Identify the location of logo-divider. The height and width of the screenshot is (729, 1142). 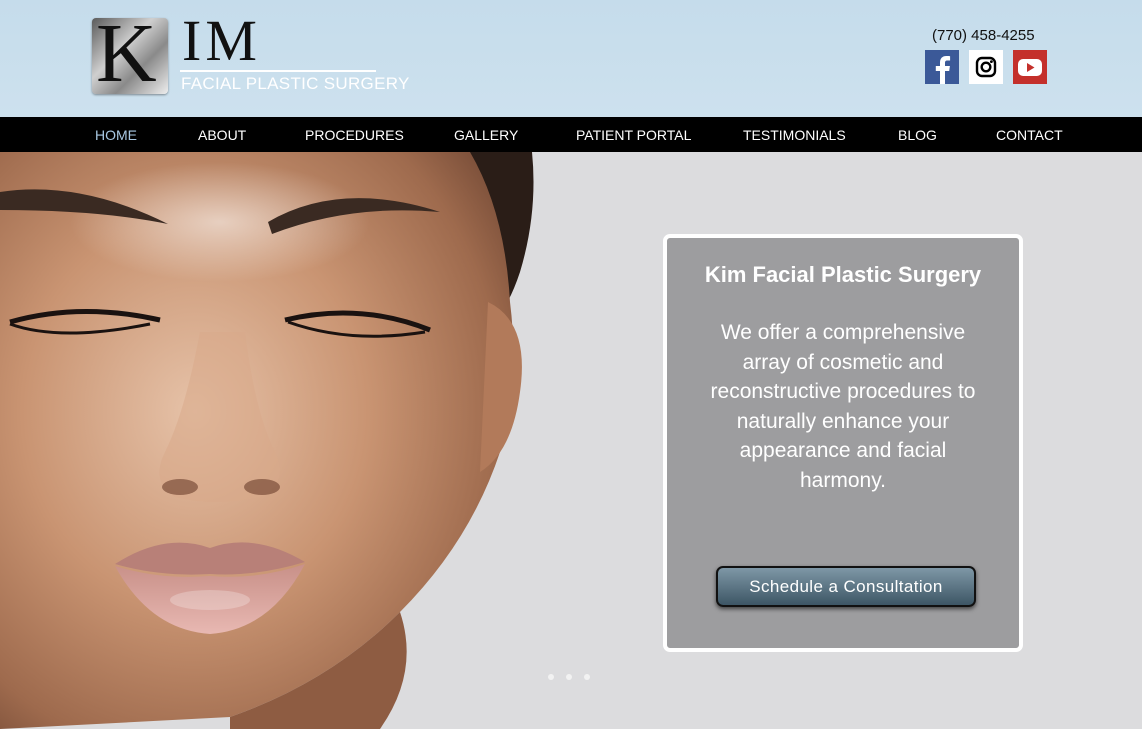
(278, 71).